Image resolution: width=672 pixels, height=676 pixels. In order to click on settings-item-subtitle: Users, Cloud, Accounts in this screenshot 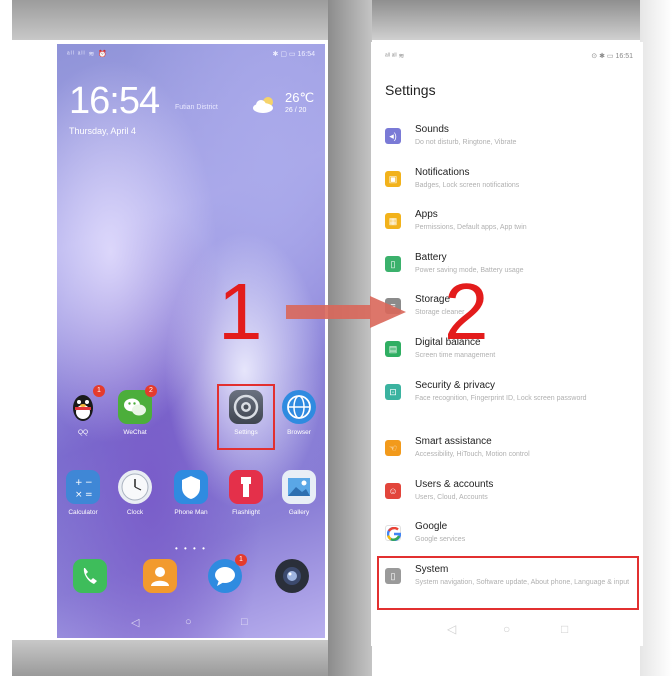, I will do `click(451, 497)`.